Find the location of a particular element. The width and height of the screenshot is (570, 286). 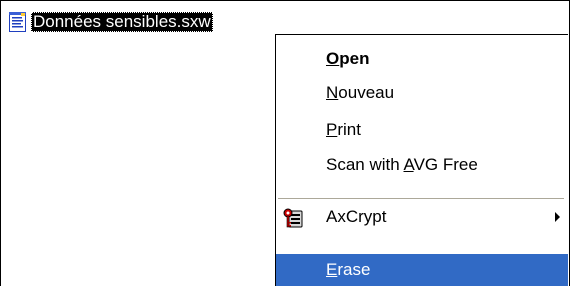

menu-item-erase: Erase is located at coordinates (422, 270).